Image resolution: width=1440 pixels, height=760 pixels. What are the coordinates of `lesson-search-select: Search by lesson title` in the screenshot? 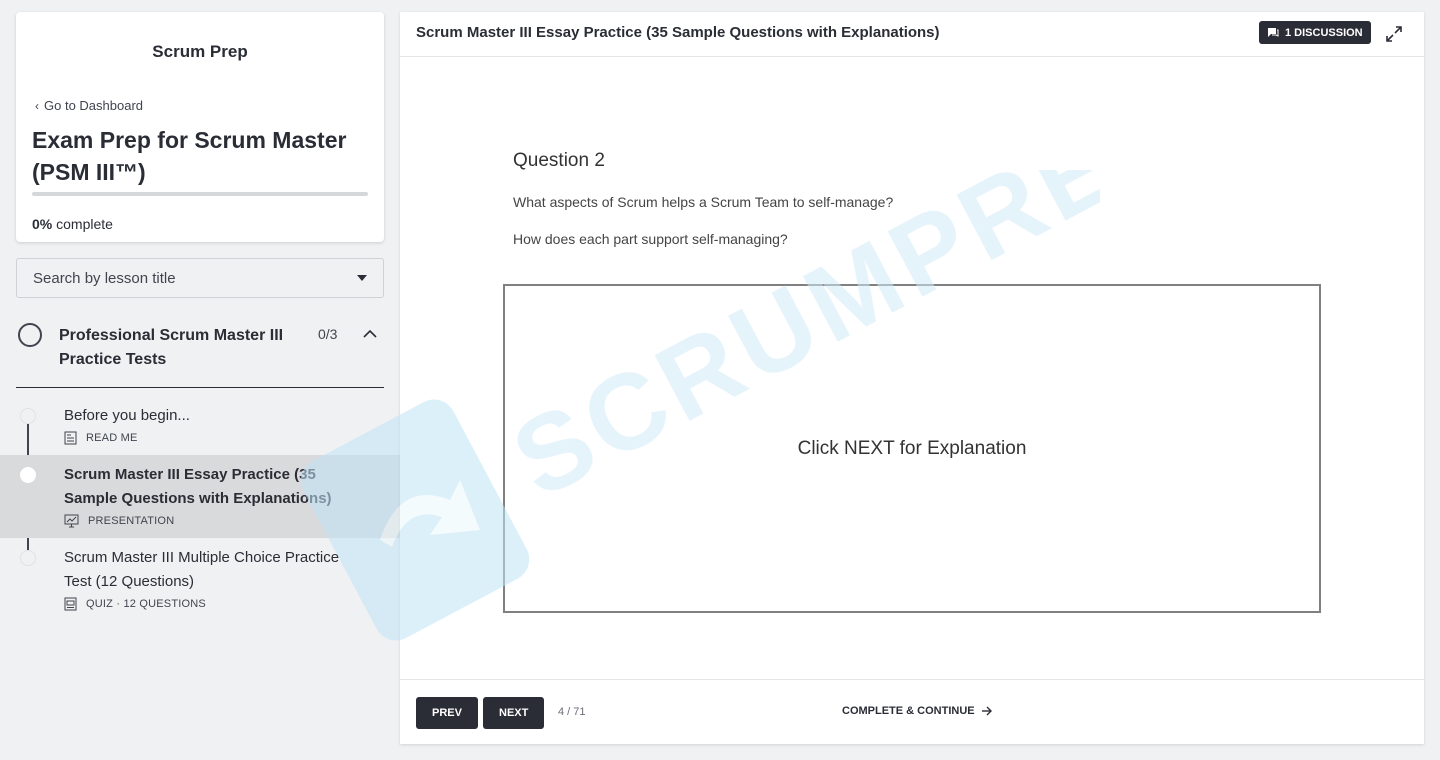 It's located at (200, 278).